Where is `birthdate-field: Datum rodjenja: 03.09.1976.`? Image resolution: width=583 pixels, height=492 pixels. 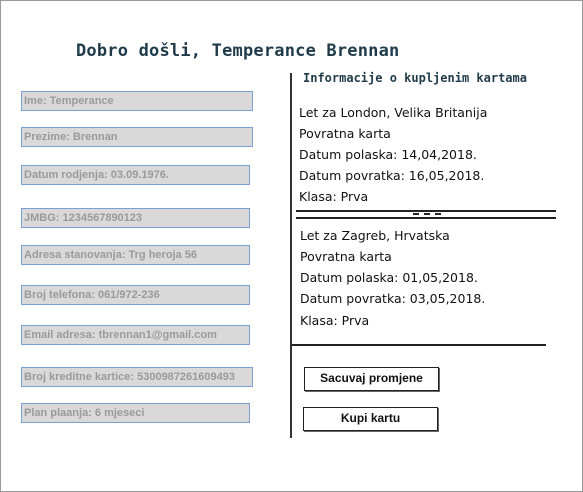 birthdate-field: Datum rodjenja: 03.09.1976. is located at coordinates (135, 175).